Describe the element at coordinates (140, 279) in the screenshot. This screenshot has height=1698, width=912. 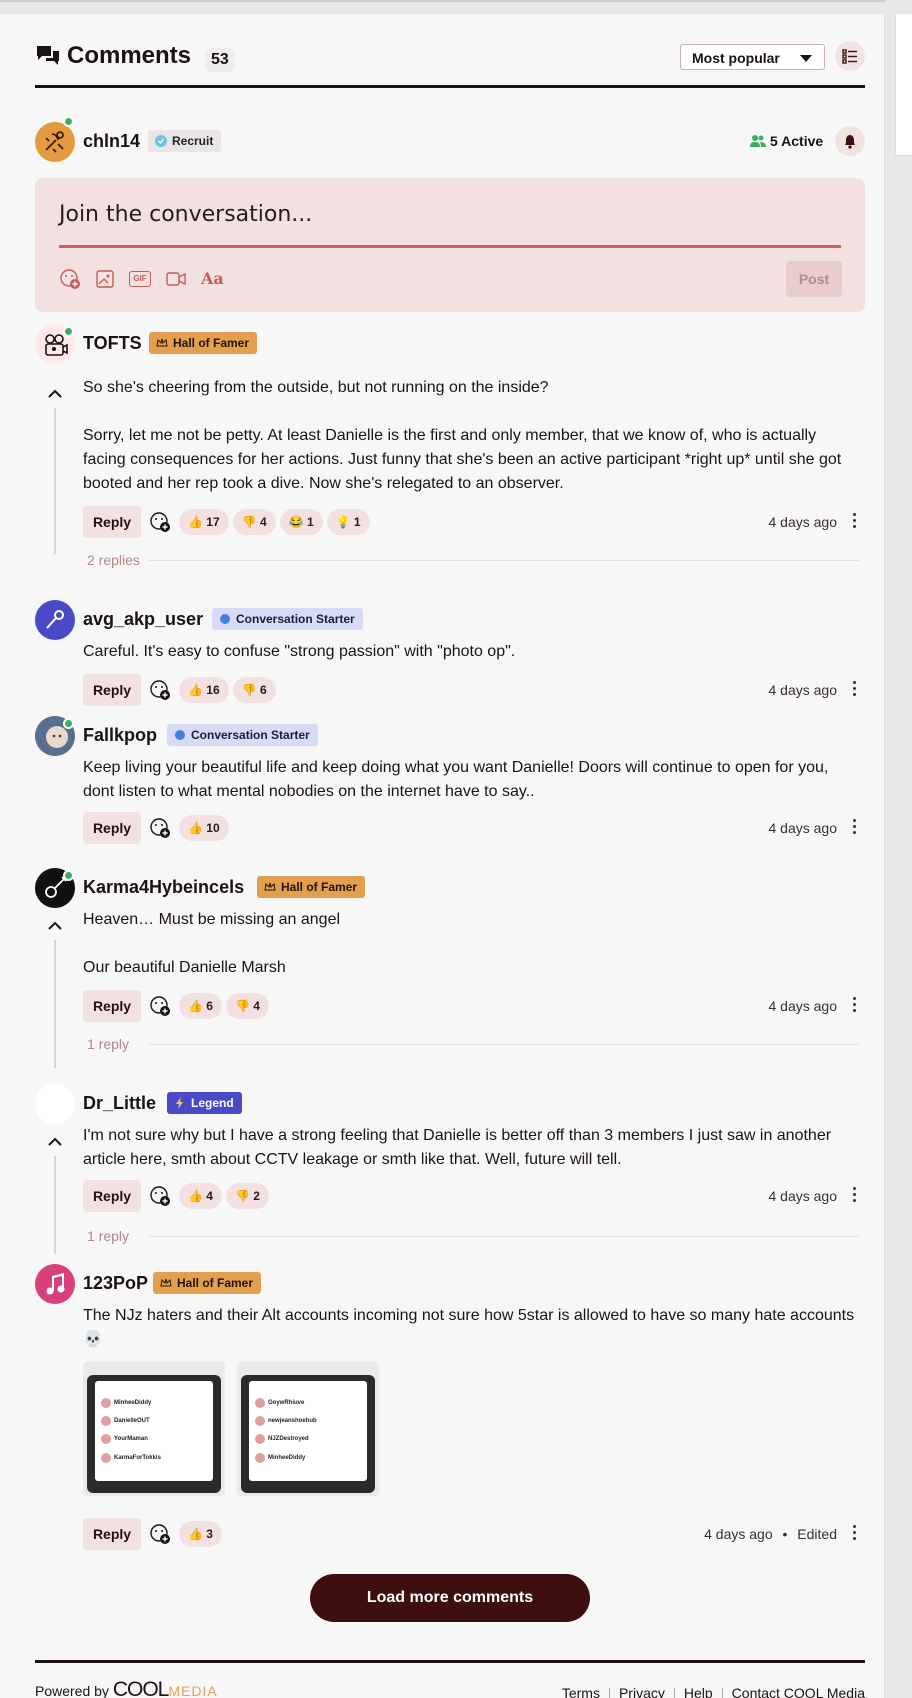
I see `gif-button: GIF` at that location.